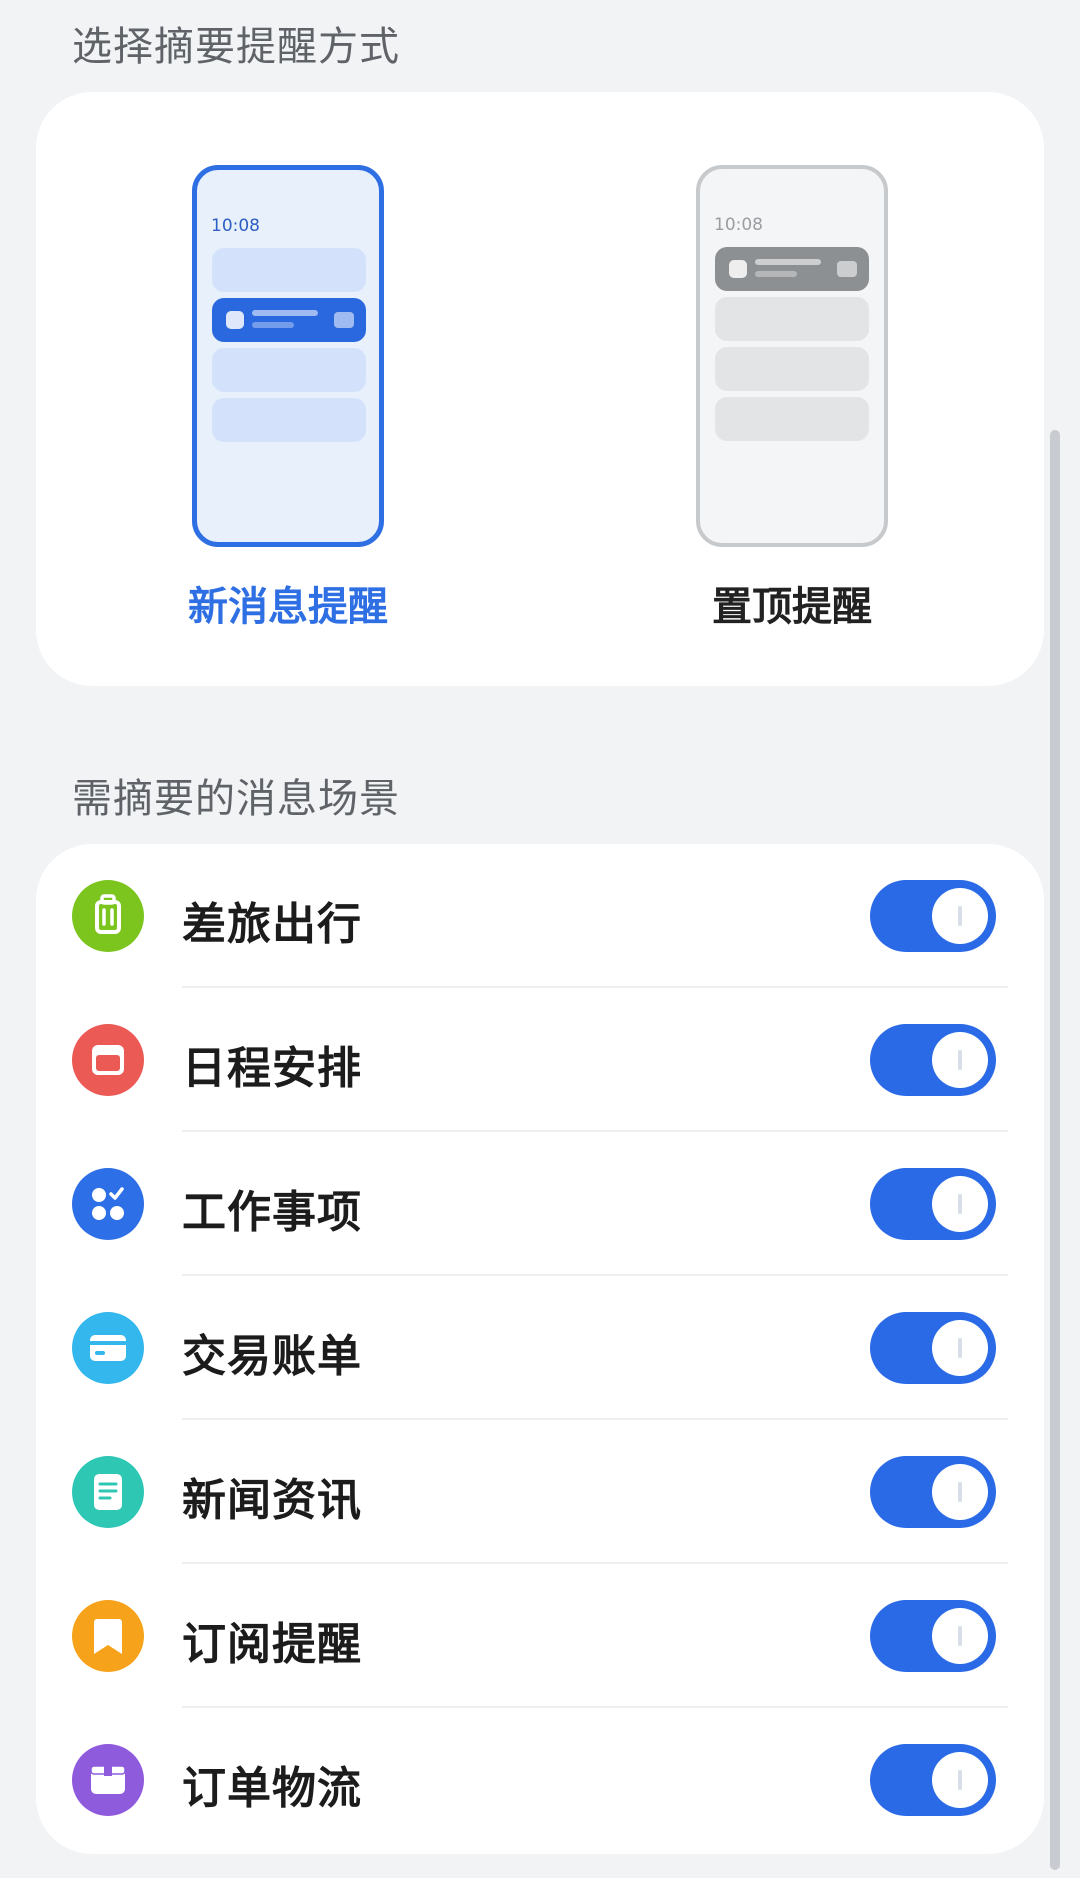 This screenshot has height=1878, width=1080. Describe the element at coordinates (272, 1788) in the screenshot. I see `scene-label: 订单物流` at that location.